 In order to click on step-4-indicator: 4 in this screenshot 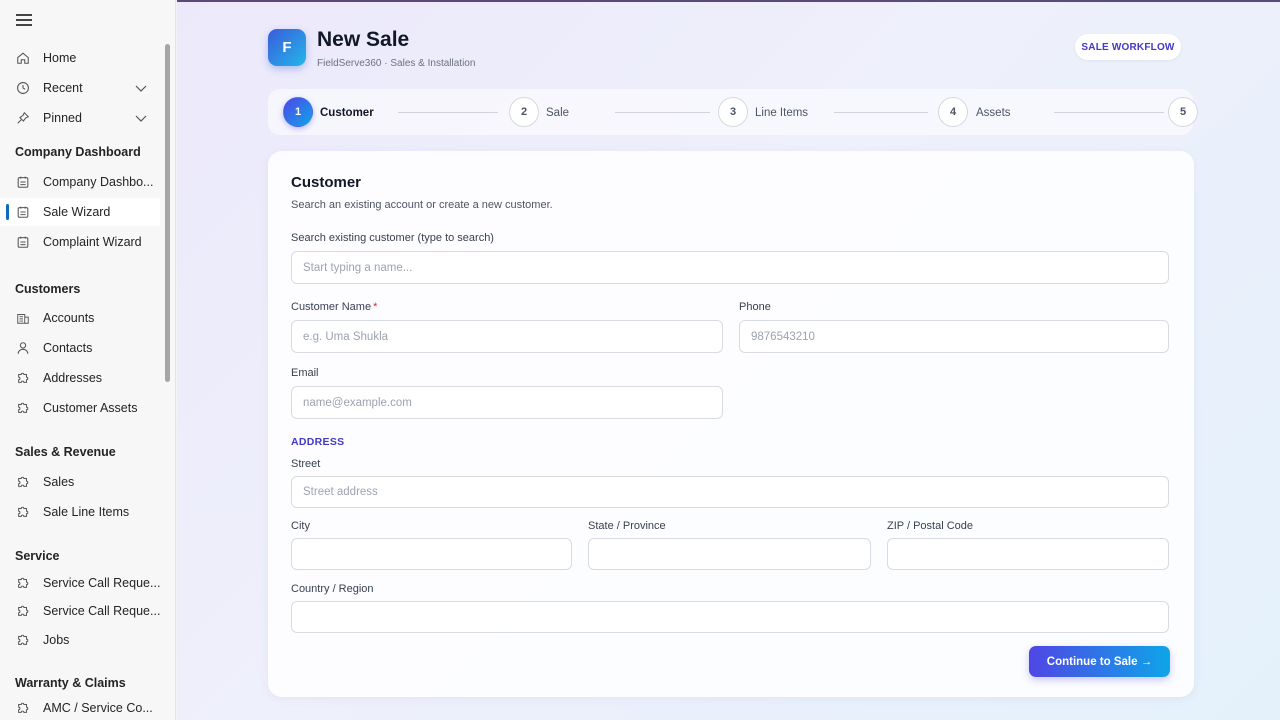, I will do `click(953, 112)`.